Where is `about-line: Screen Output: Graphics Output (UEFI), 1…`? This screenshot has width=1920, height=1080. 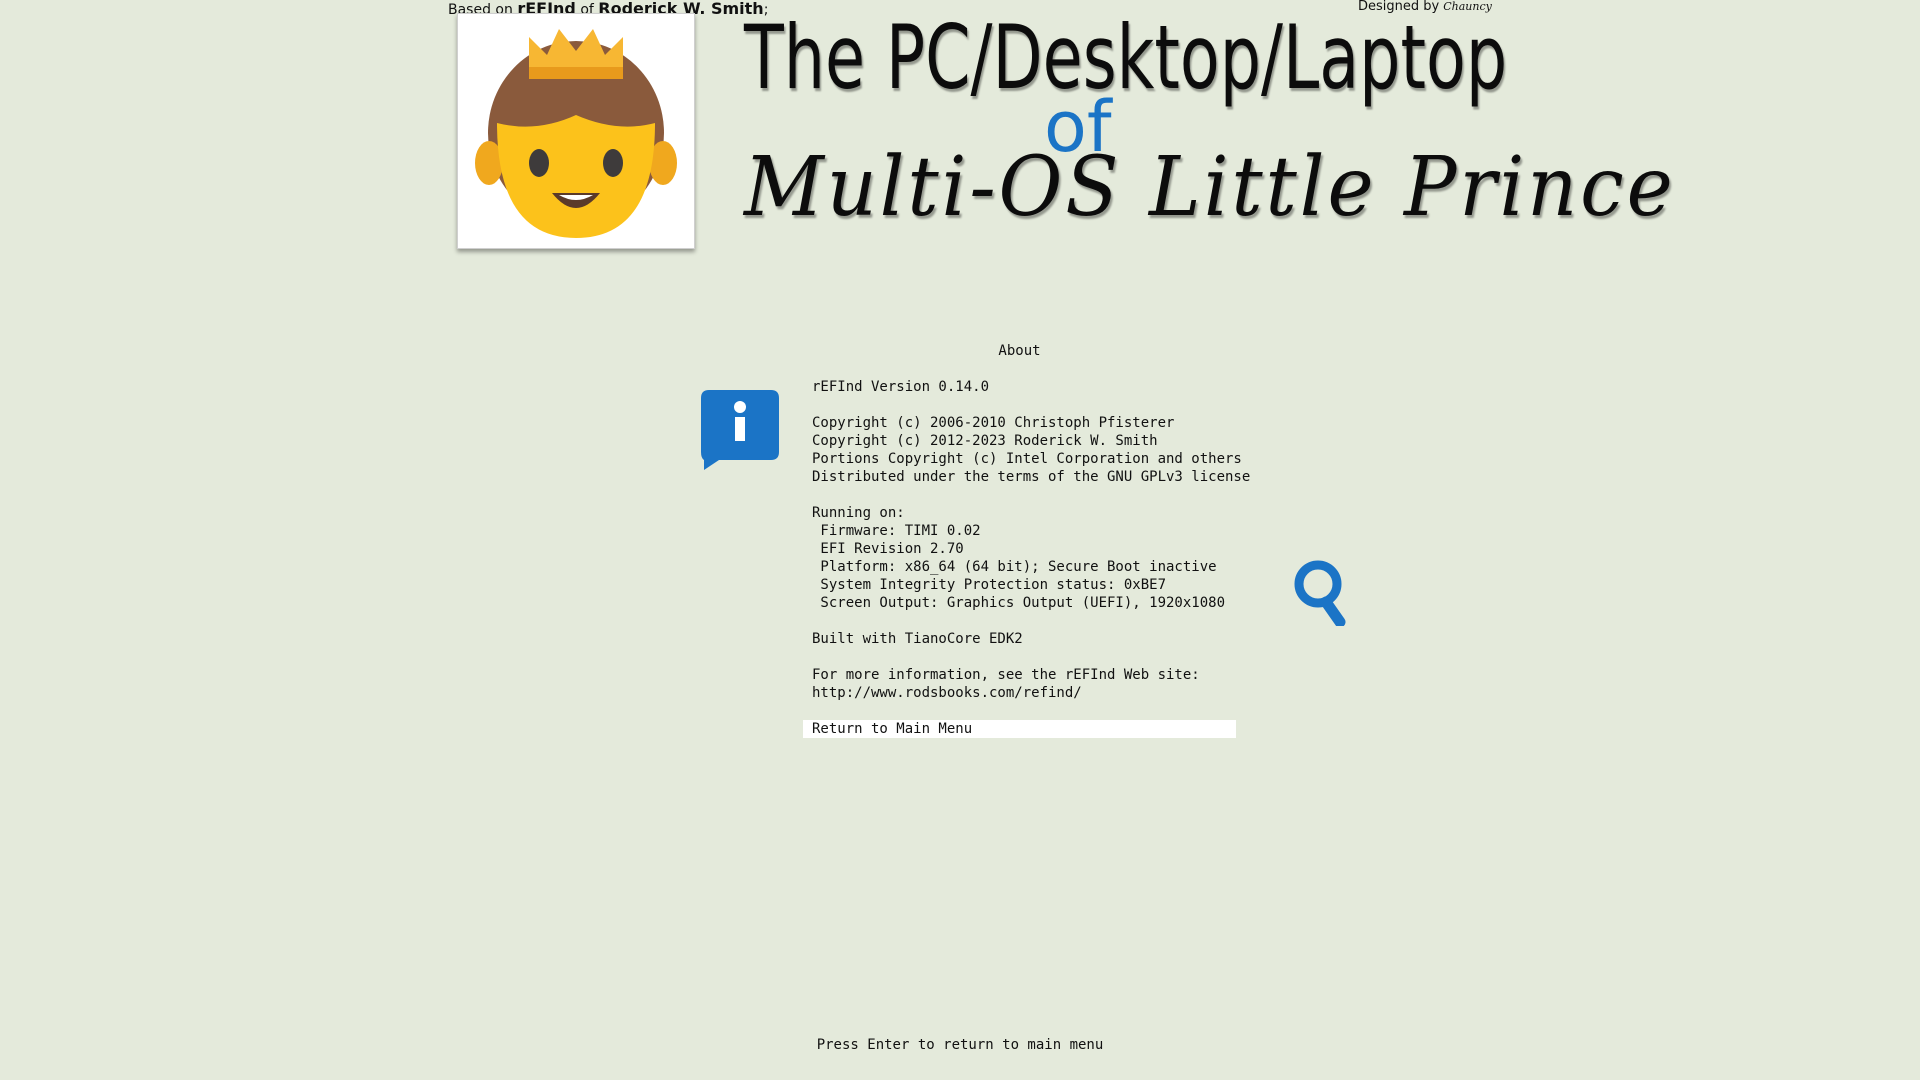
about-line: Screen Output: Graphics Output (UEFI), 1… is located at coordinates (1019, 603).